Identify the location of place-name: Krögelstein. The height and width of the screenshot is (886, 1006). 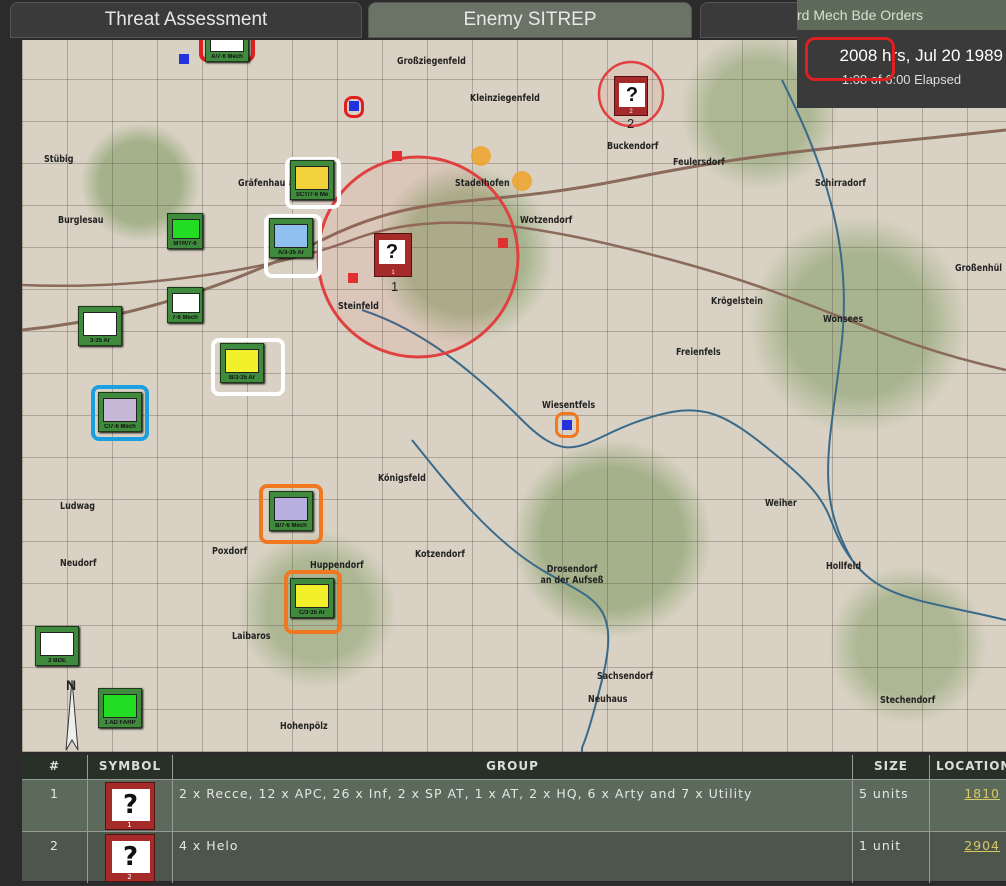
(737, 301).